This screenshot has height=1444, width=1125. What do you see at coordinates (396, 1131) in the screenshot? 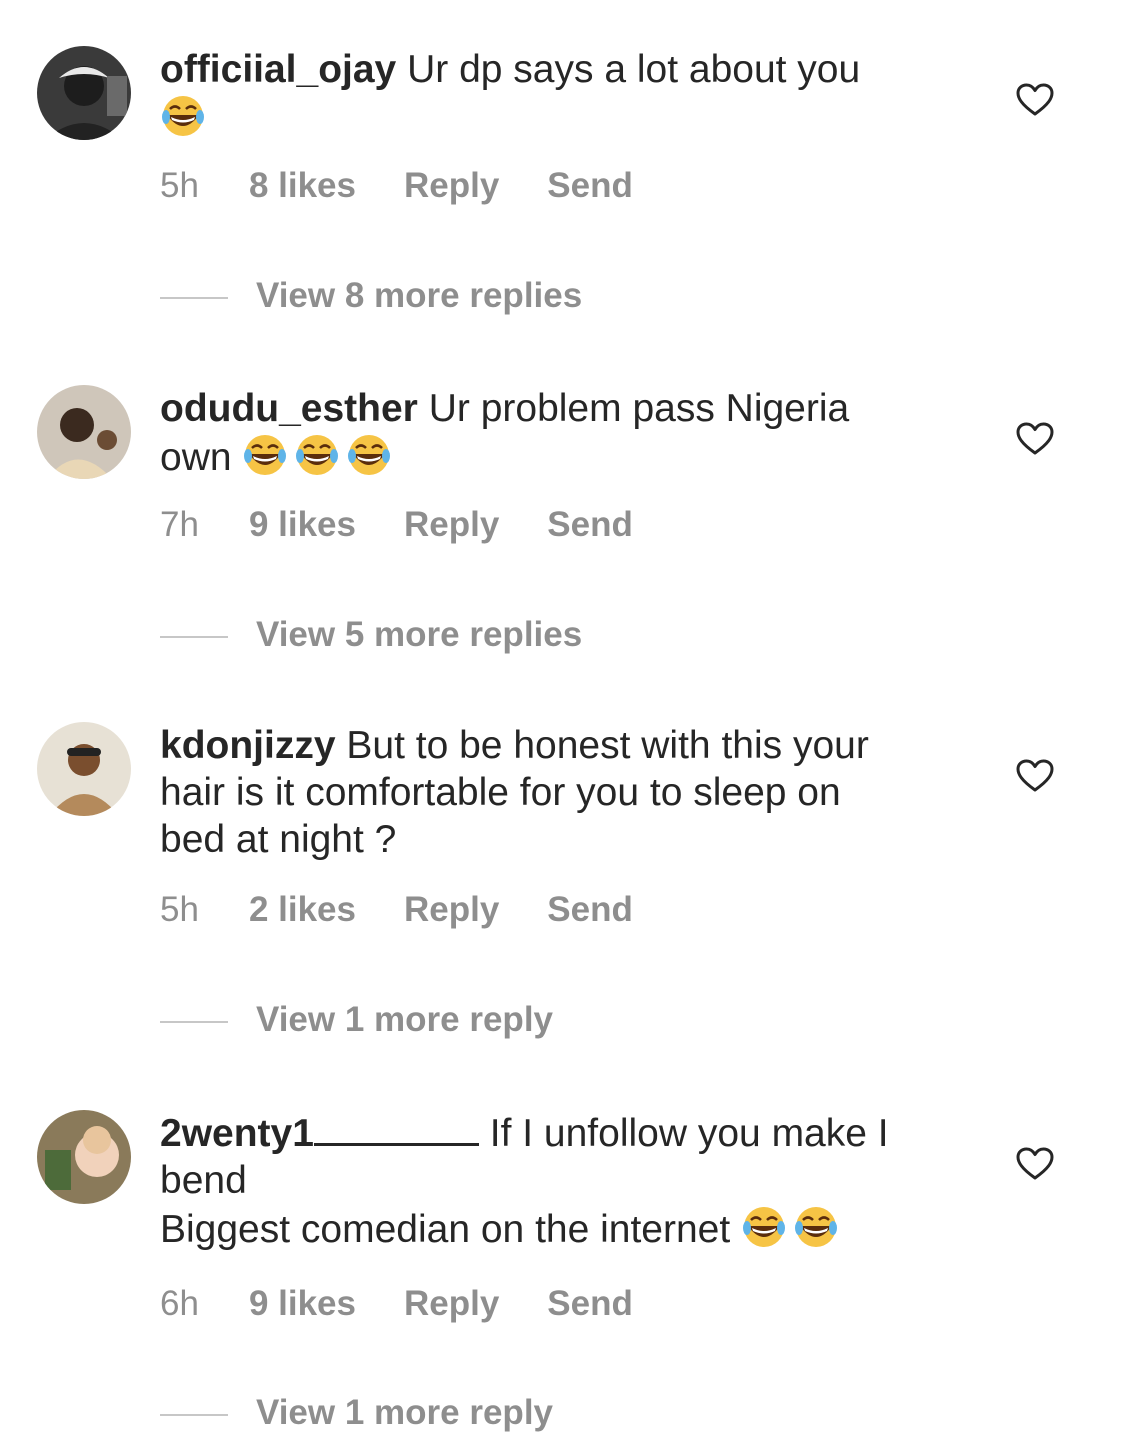
I see `username-underscores` at bounding box center [396, 1131].